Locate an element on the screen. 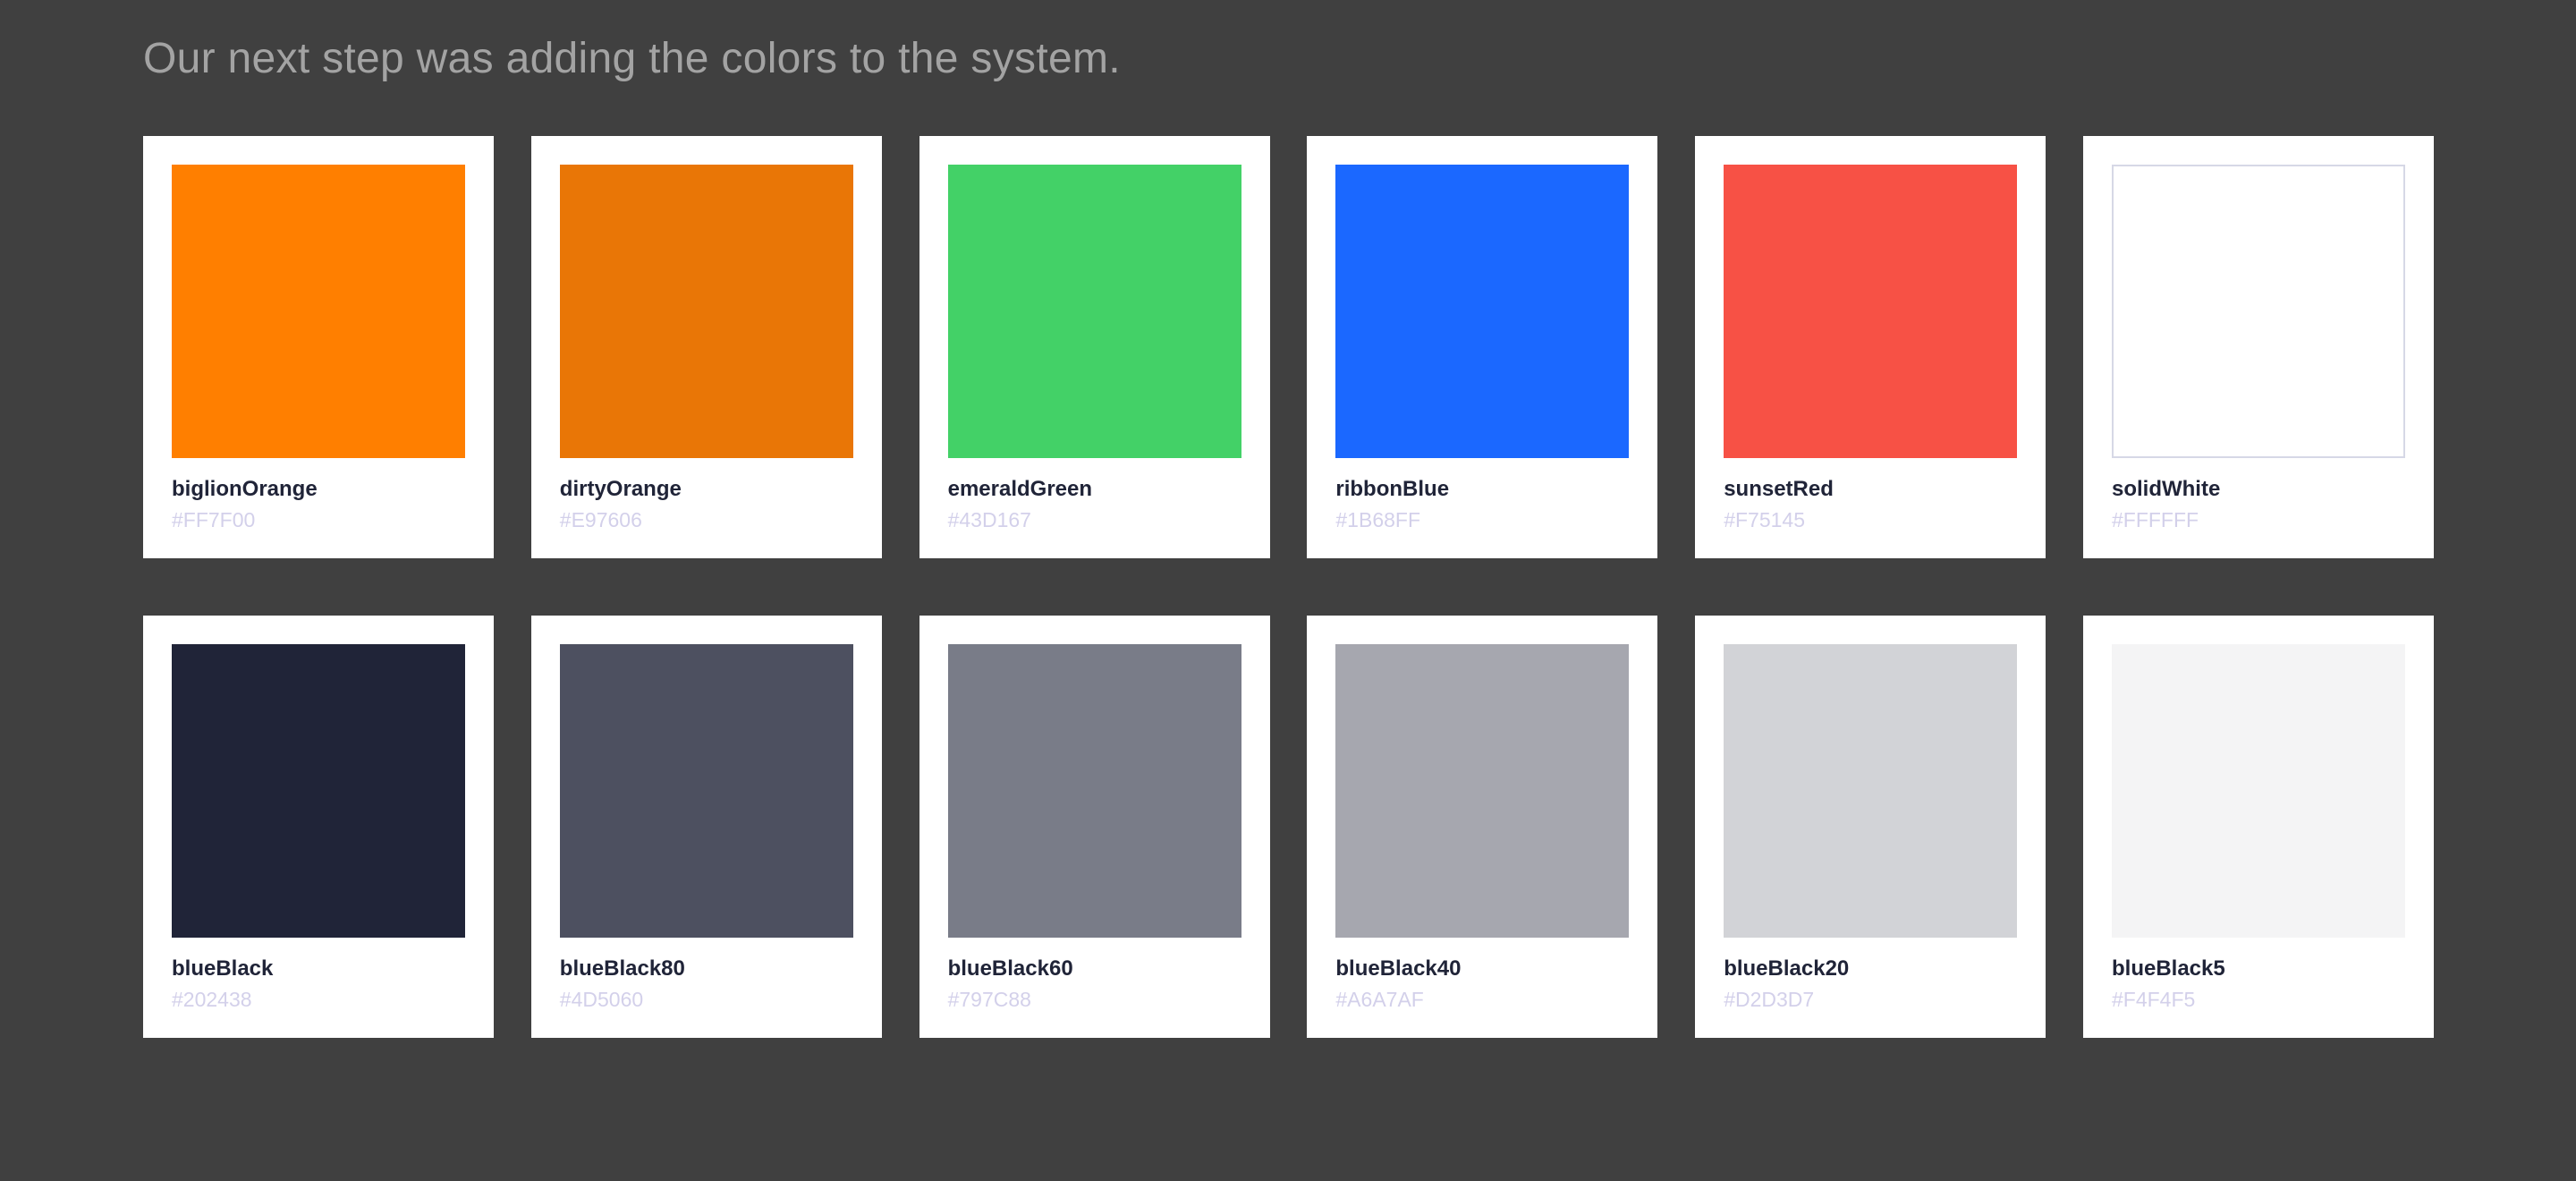 The height and width of the screenshot is (1181, 2576). color-hex: #202438 is located at coordinates (212, 999).